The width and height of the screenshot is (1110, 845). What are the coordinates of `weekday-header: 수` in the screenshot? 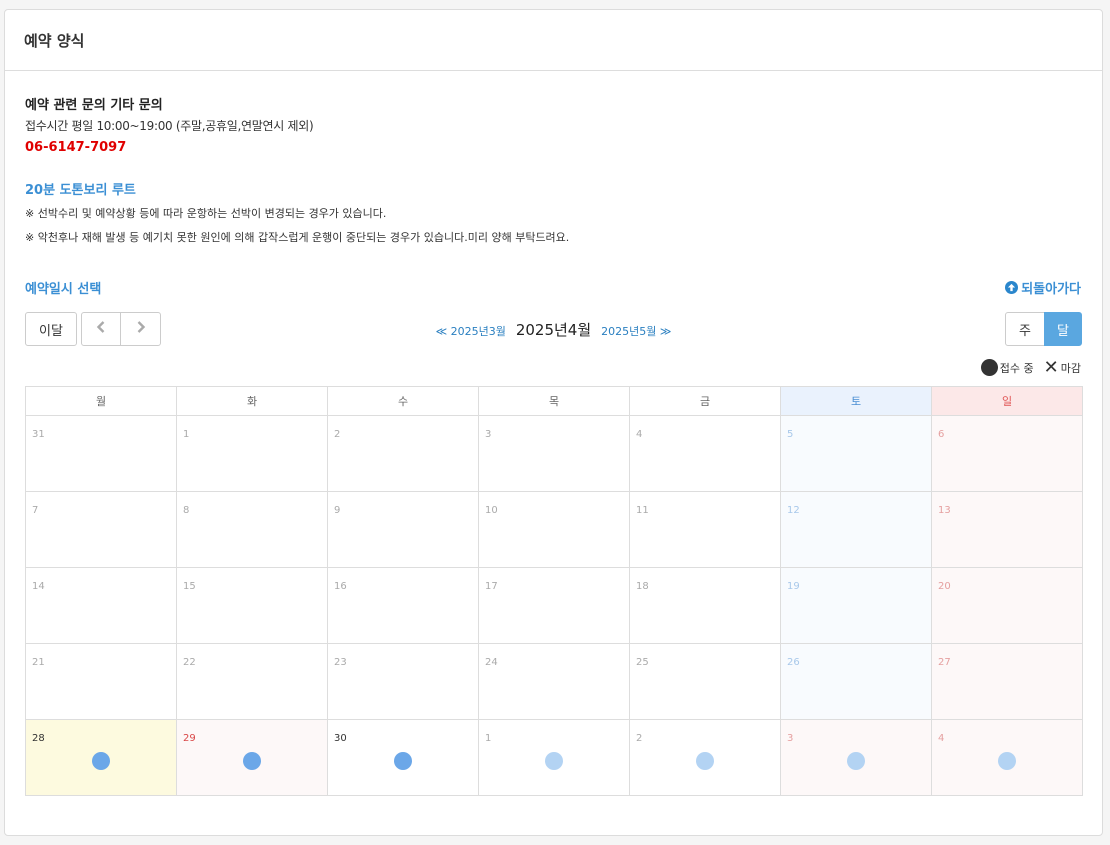 It's located at (403, 401).